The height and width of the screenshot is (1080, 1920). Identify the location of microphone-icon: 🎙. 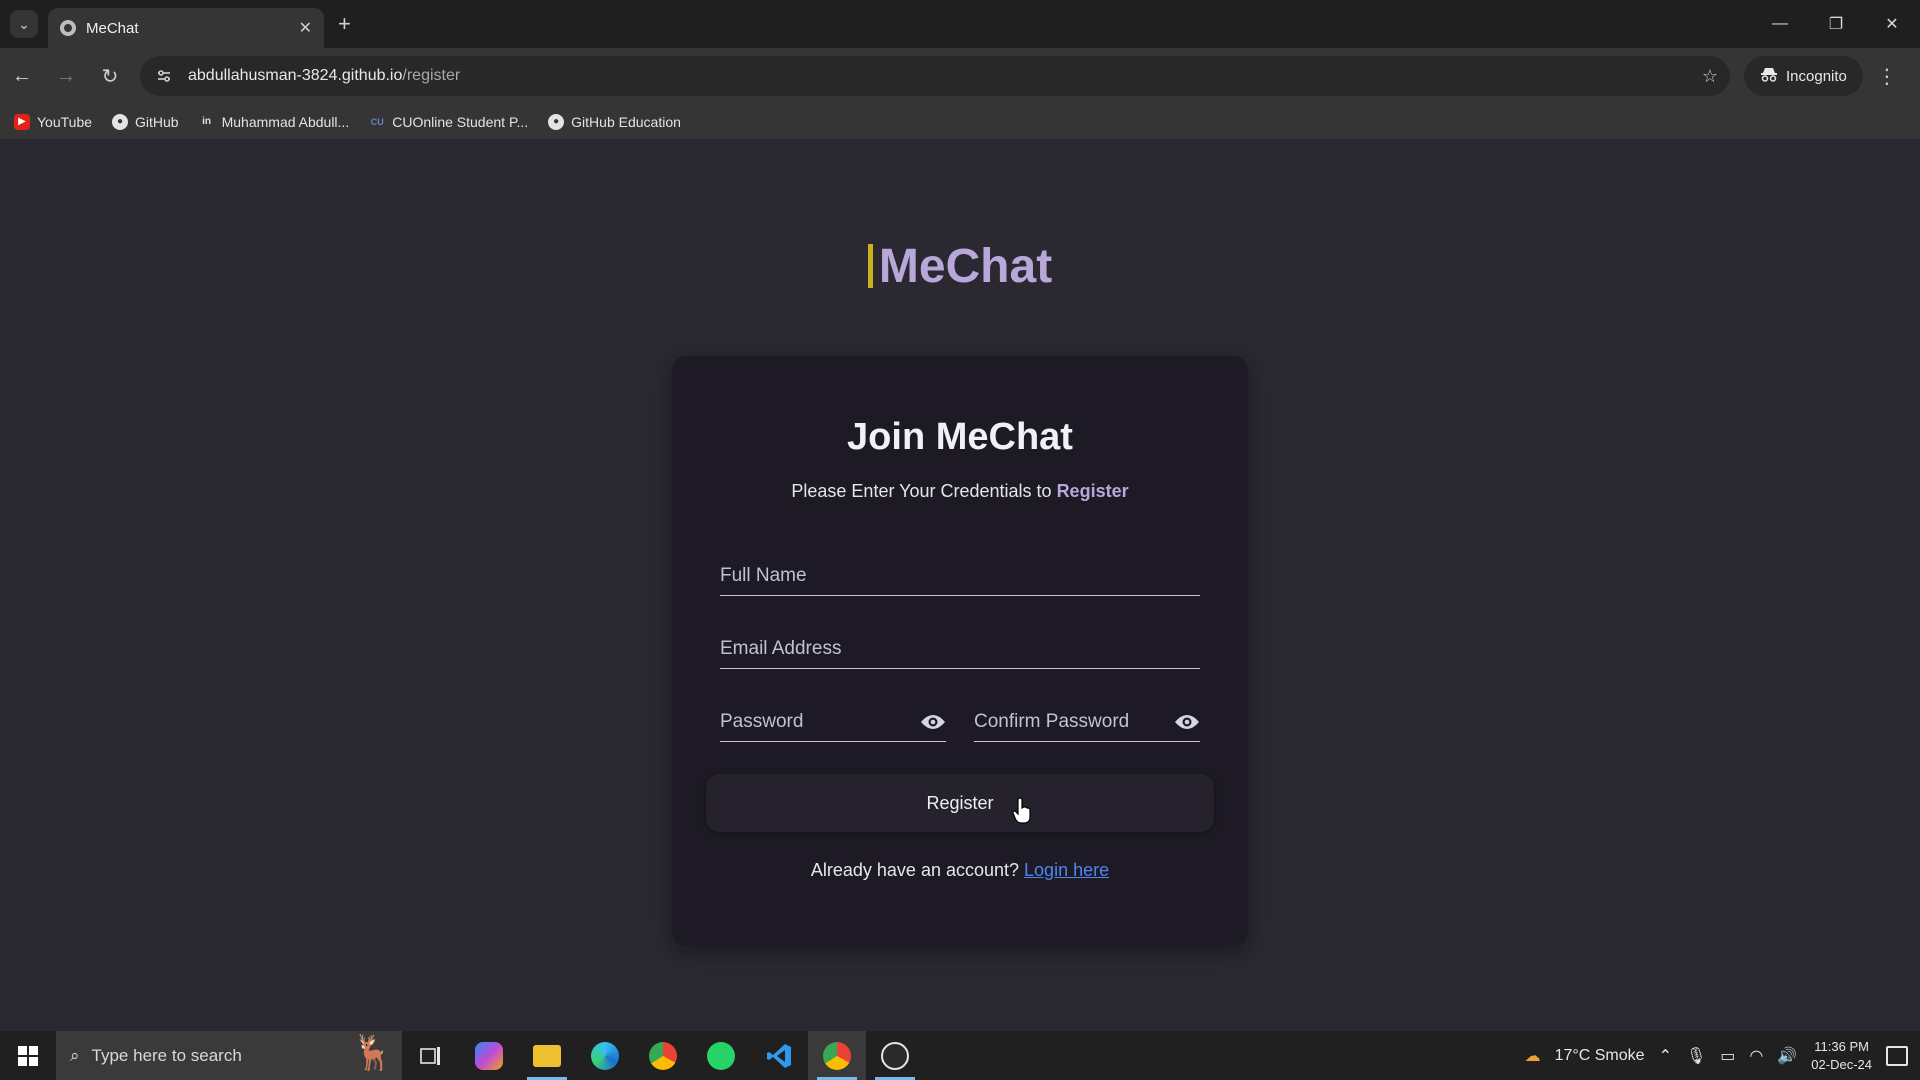
(1696, 1056).